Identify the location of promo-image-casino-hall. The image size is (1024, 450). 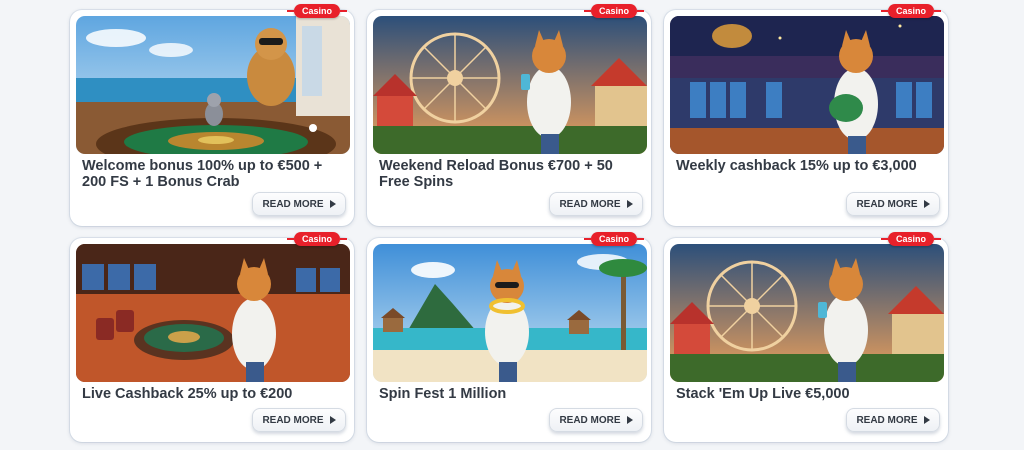
(807, 85).